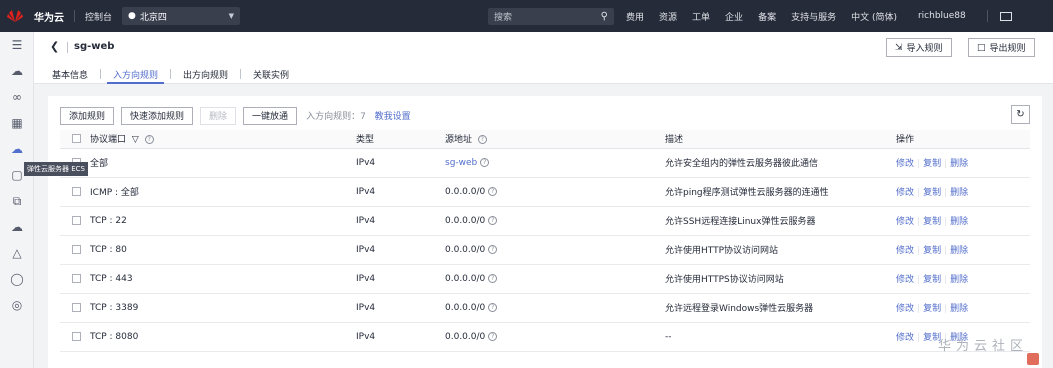 The height and width of the screenshot is (368, 1053). Describe the element at coordinates (551, 16) in the screenshot. I see `search-input: 搜索 ⚲` at that location.